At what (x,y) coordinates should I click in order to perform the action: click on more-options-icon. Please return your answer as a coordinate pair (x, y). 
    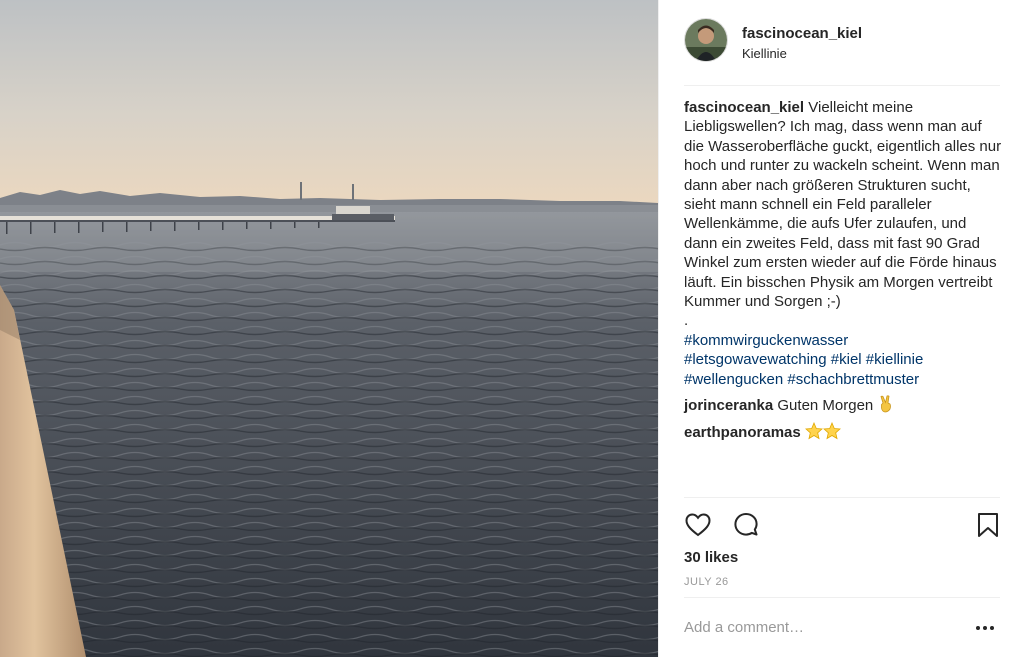
    Looking at the image, I should click on (985, 628).